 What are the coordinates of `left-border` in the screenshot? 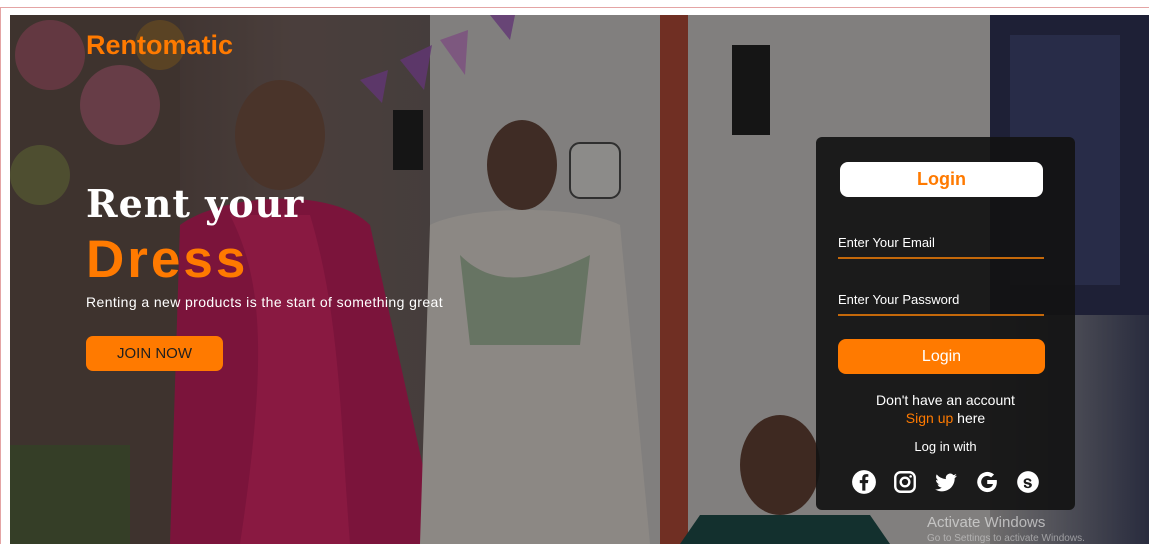 It's located at (0, 275).